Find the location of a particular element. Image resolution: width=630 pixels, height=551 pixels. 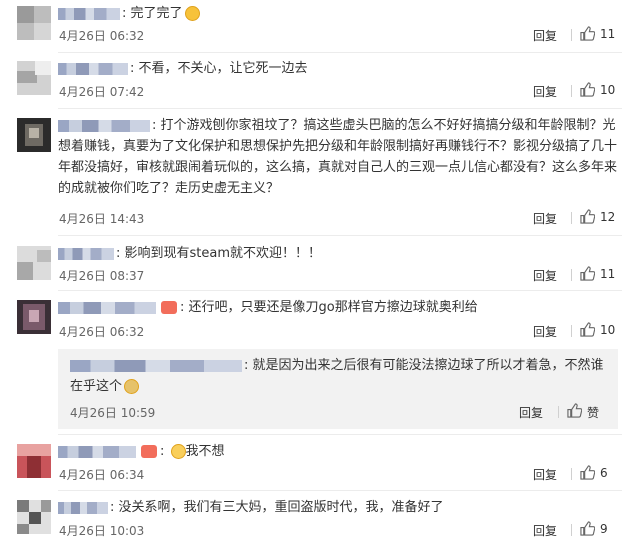

comment-body: 没关系啊，我们有三大妈，重回盗版时代，我，准备好了 is located at coordinates (281, 507).